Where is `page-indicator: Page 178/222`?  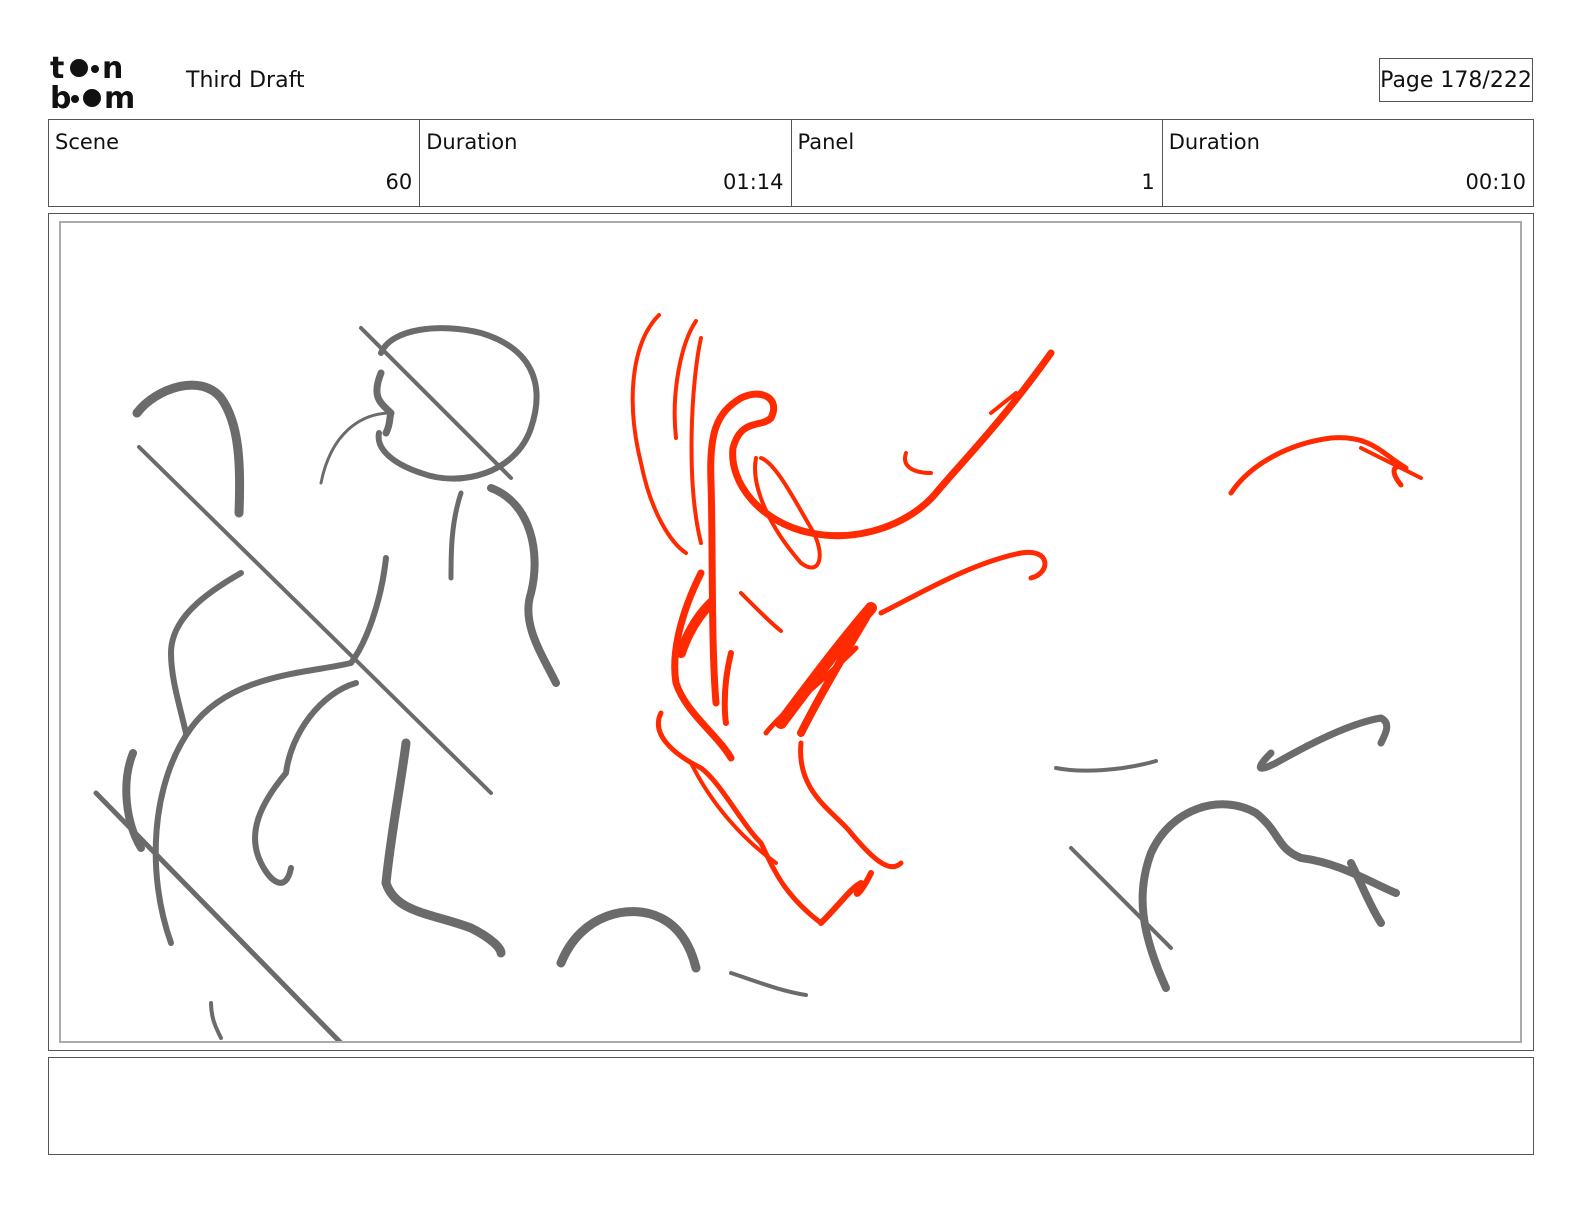 page-indicator: Page 178/222 is located at coordinates (1456, 80).